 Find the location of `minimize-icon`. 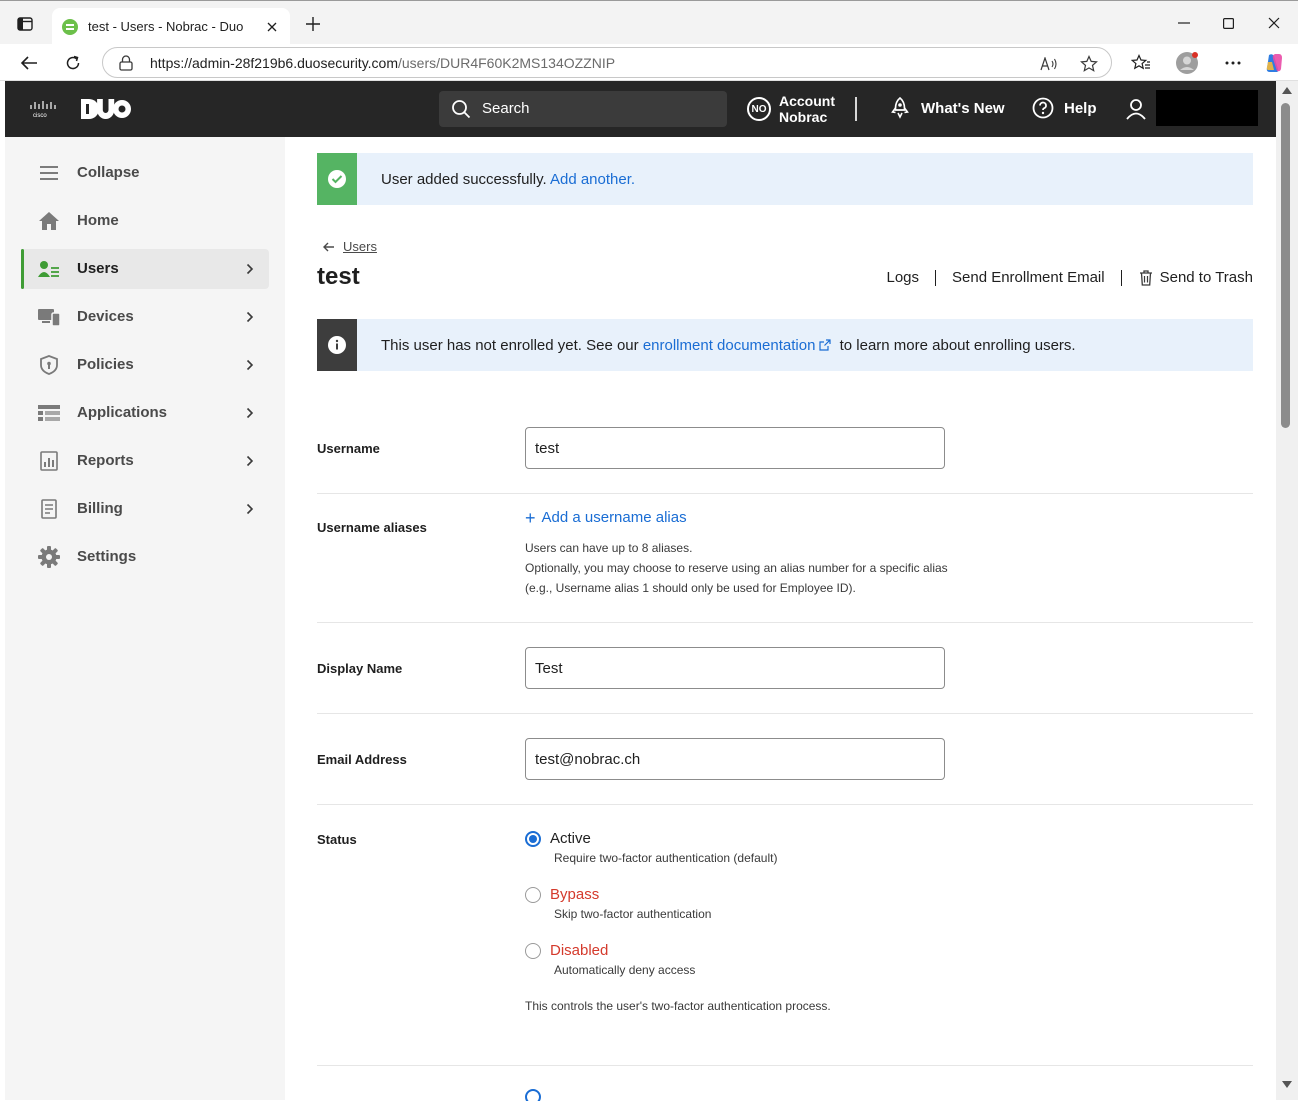

minimize-icon is located at coordinates (1184, 23).